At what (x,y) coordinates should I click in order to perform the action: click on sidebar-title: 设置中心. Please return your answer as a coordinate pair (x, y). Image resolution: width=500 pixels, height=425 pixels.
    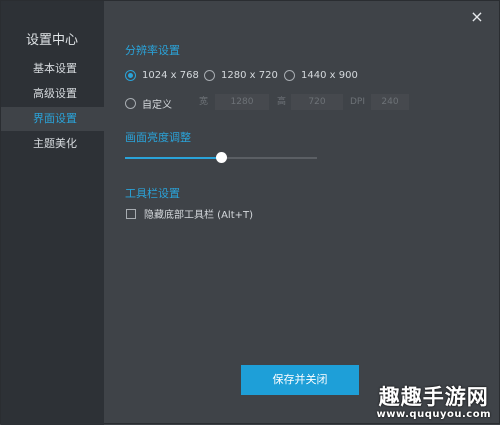
    Looking at the image, I should click on (52, 40).